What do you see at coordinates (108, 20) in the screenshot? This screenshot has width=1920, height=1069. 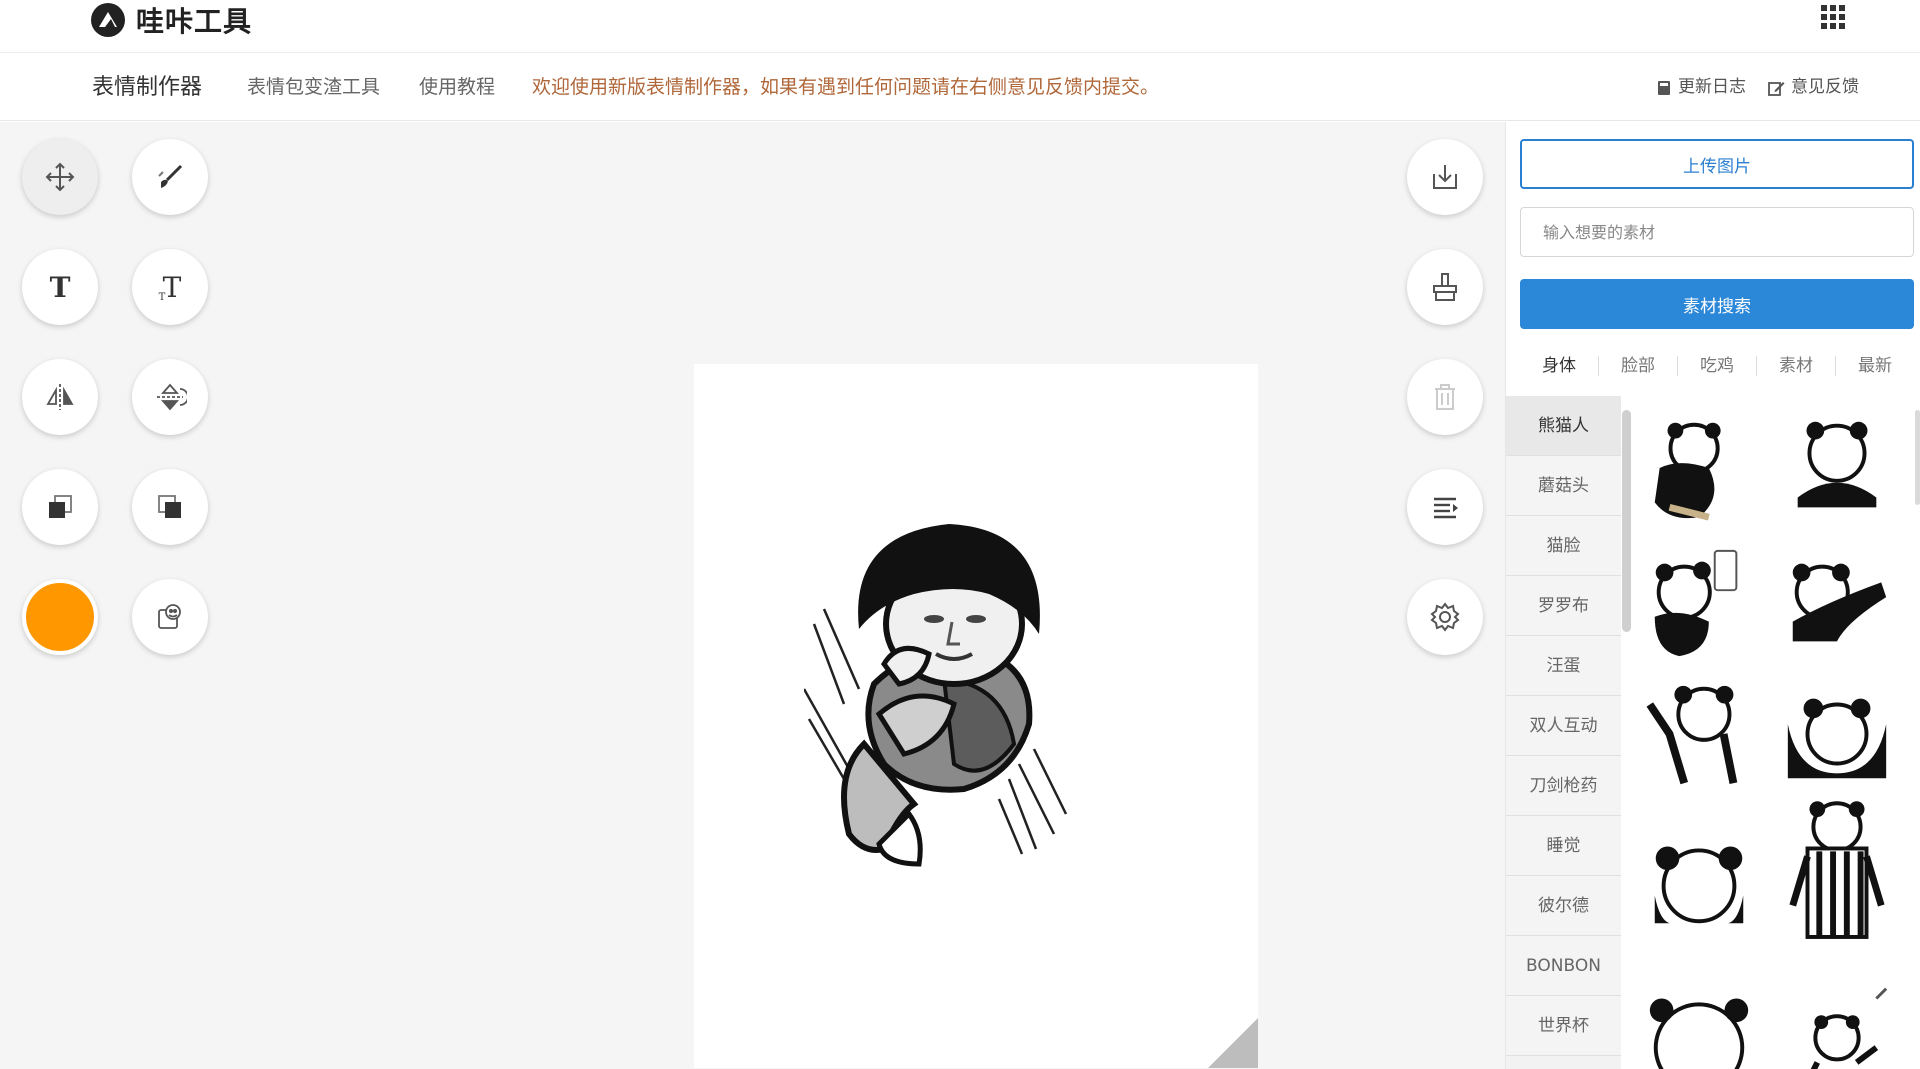 I see `logo-icon` at bounding box center [108, 20].